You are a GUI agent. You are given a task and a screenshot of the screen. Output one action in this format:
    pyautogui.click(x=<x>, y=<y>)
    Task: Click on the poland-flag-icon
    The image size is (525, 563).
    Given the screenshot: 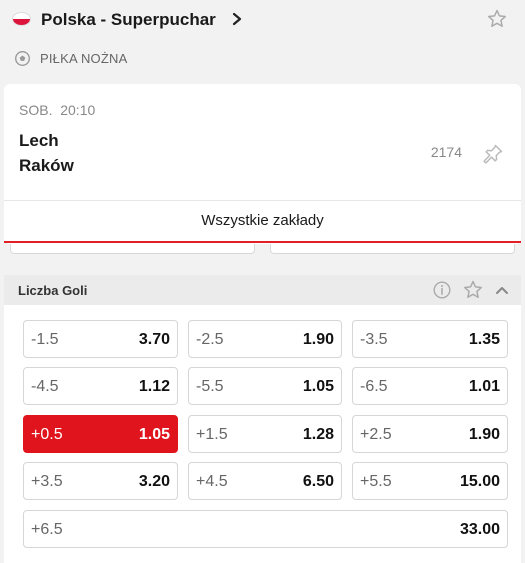 What is the action you would take?
    pyautogui.click(x=21, y=19)
    